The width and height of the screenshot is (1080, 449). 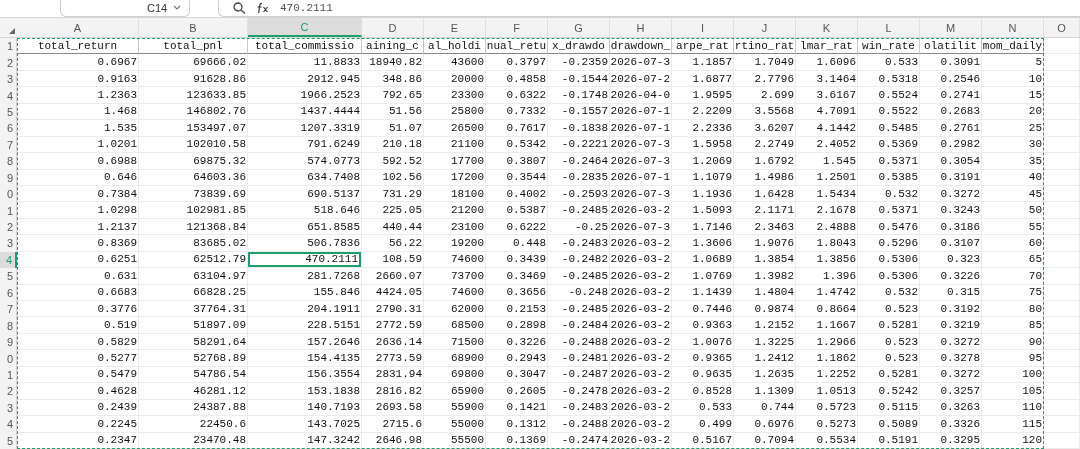 I want to click on table-cell: 45, so click(x=1013, y=194).